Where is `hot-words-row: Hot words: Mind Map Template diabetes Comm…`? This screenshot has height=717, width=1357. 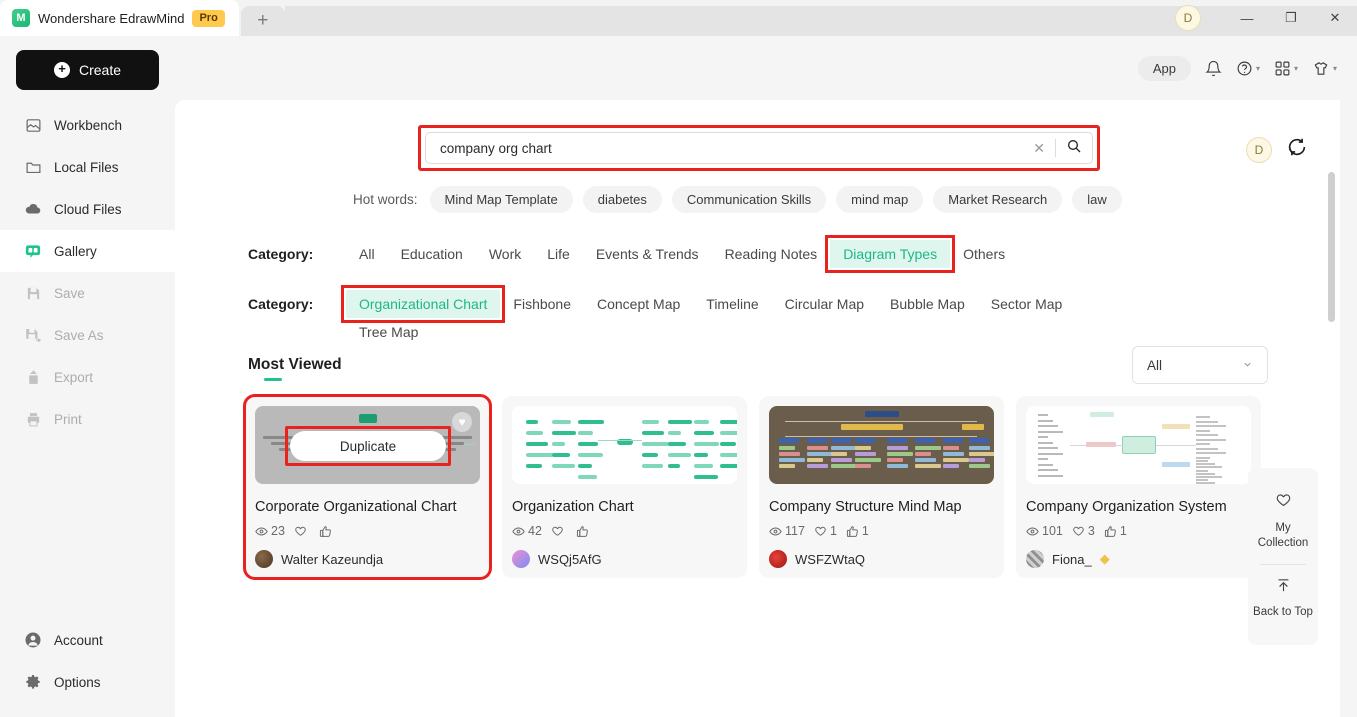 hot-words-row: Hot words: Mind Map Template diabetes Comm… is located at coordinates (737, 199).